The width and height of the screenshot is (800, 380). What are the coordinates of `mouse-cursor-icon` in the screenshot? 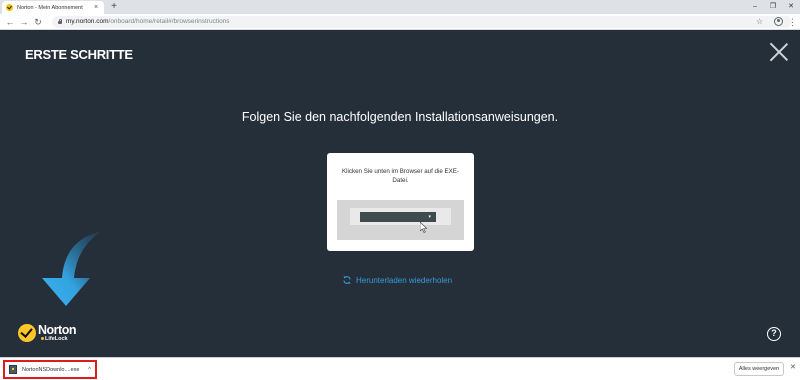 It's located at (424, 227).